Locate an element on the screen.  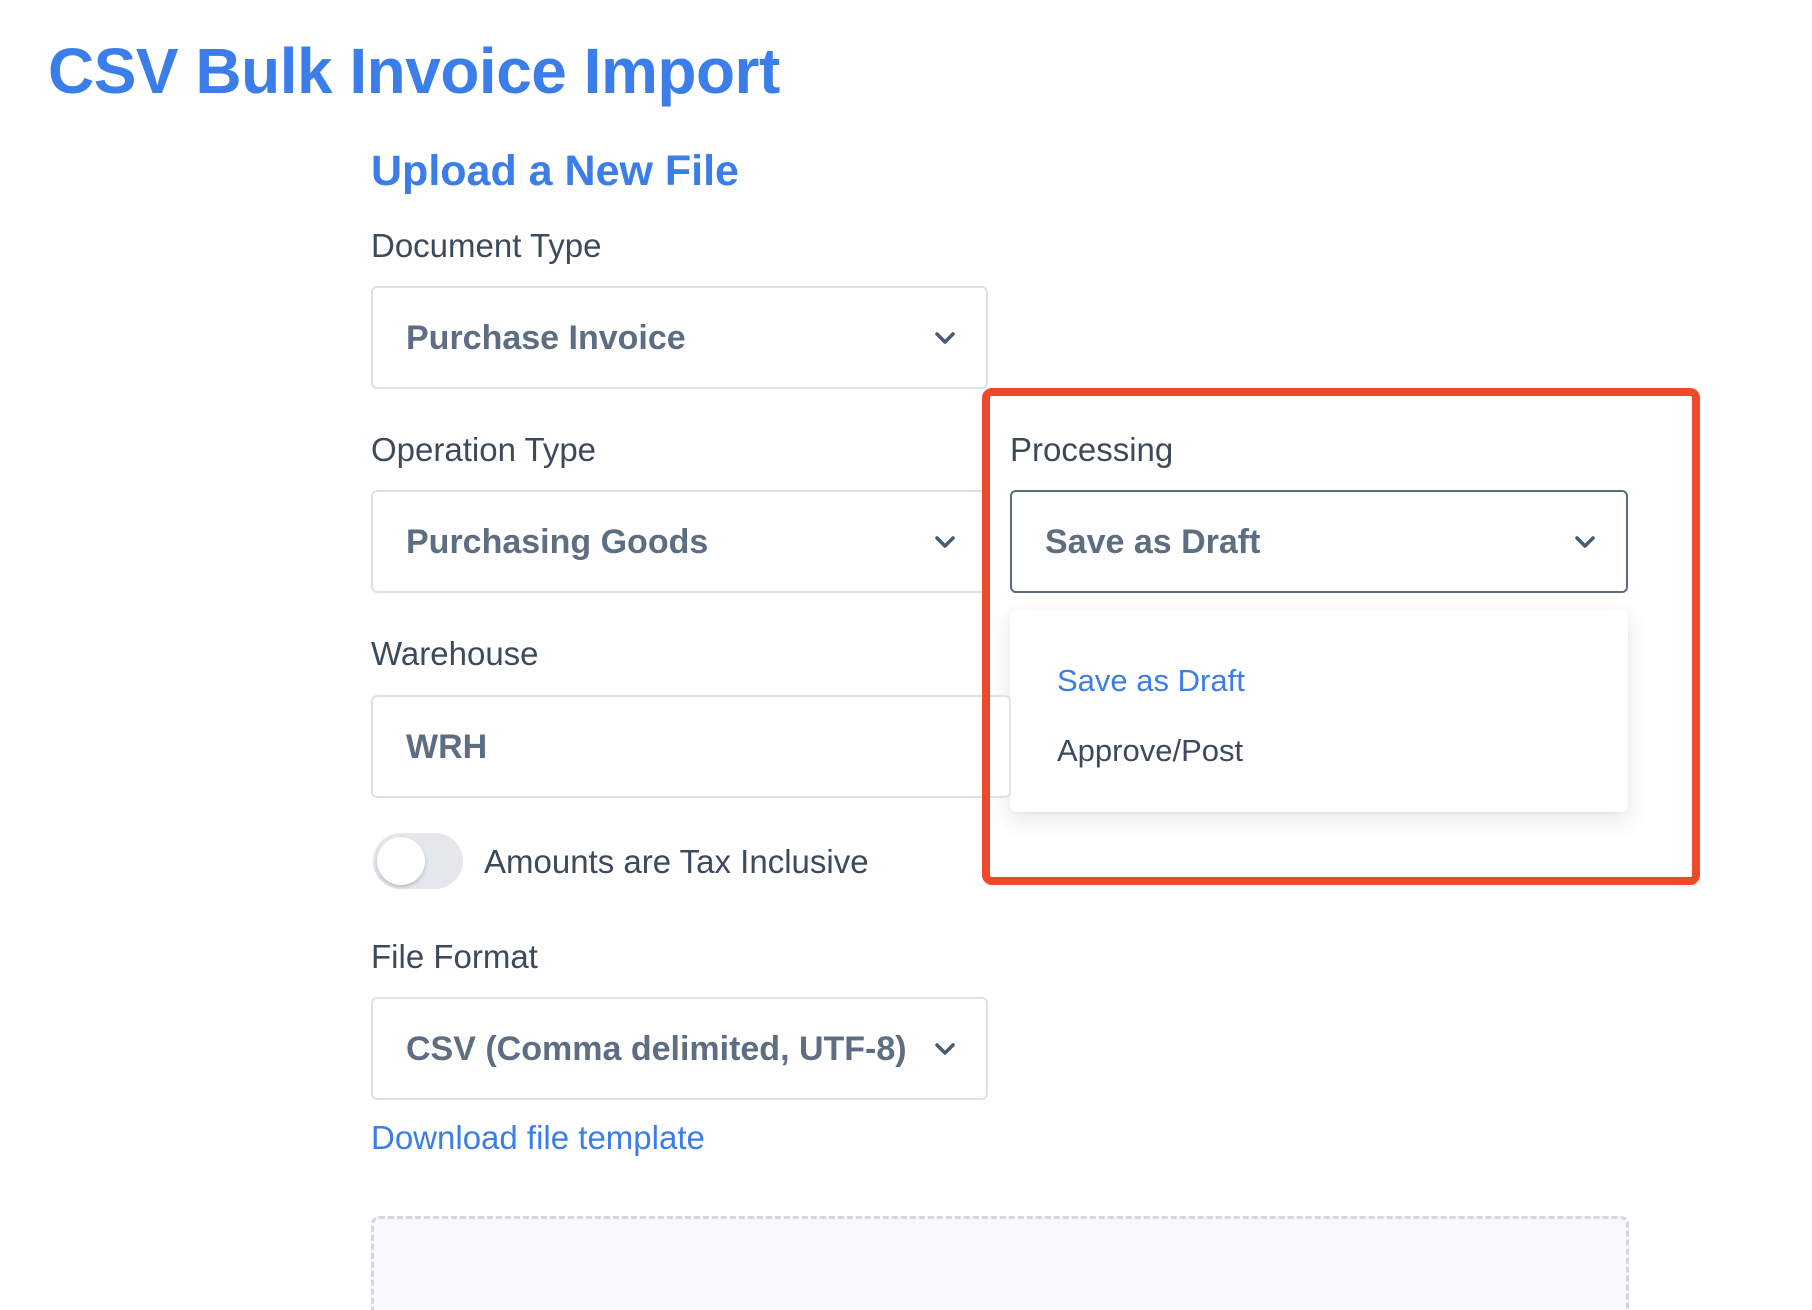
download-template-link: Download file template is located at coordinates (538, 1138).